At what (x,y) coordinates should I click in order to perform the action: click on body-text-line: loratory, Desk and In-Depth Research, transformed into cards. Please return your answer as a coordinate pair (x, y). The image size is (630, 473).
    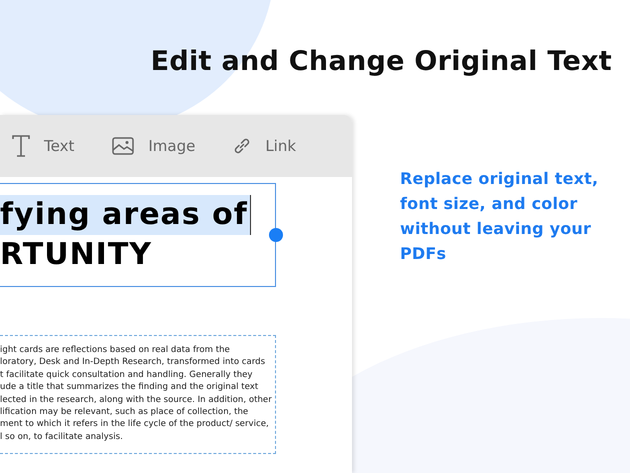
    Looking at the image, I should click on (133, 362).